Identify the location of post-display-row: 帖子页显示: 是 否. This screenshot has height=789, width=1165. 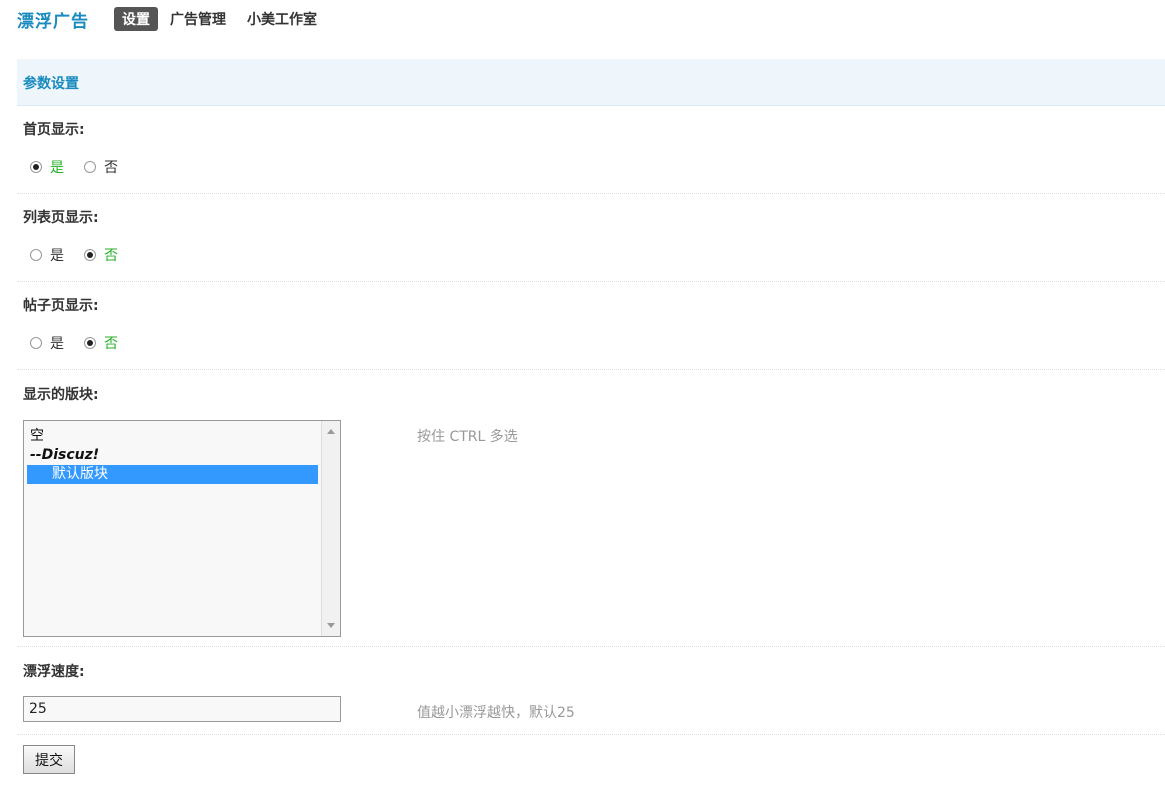
(591, 326).